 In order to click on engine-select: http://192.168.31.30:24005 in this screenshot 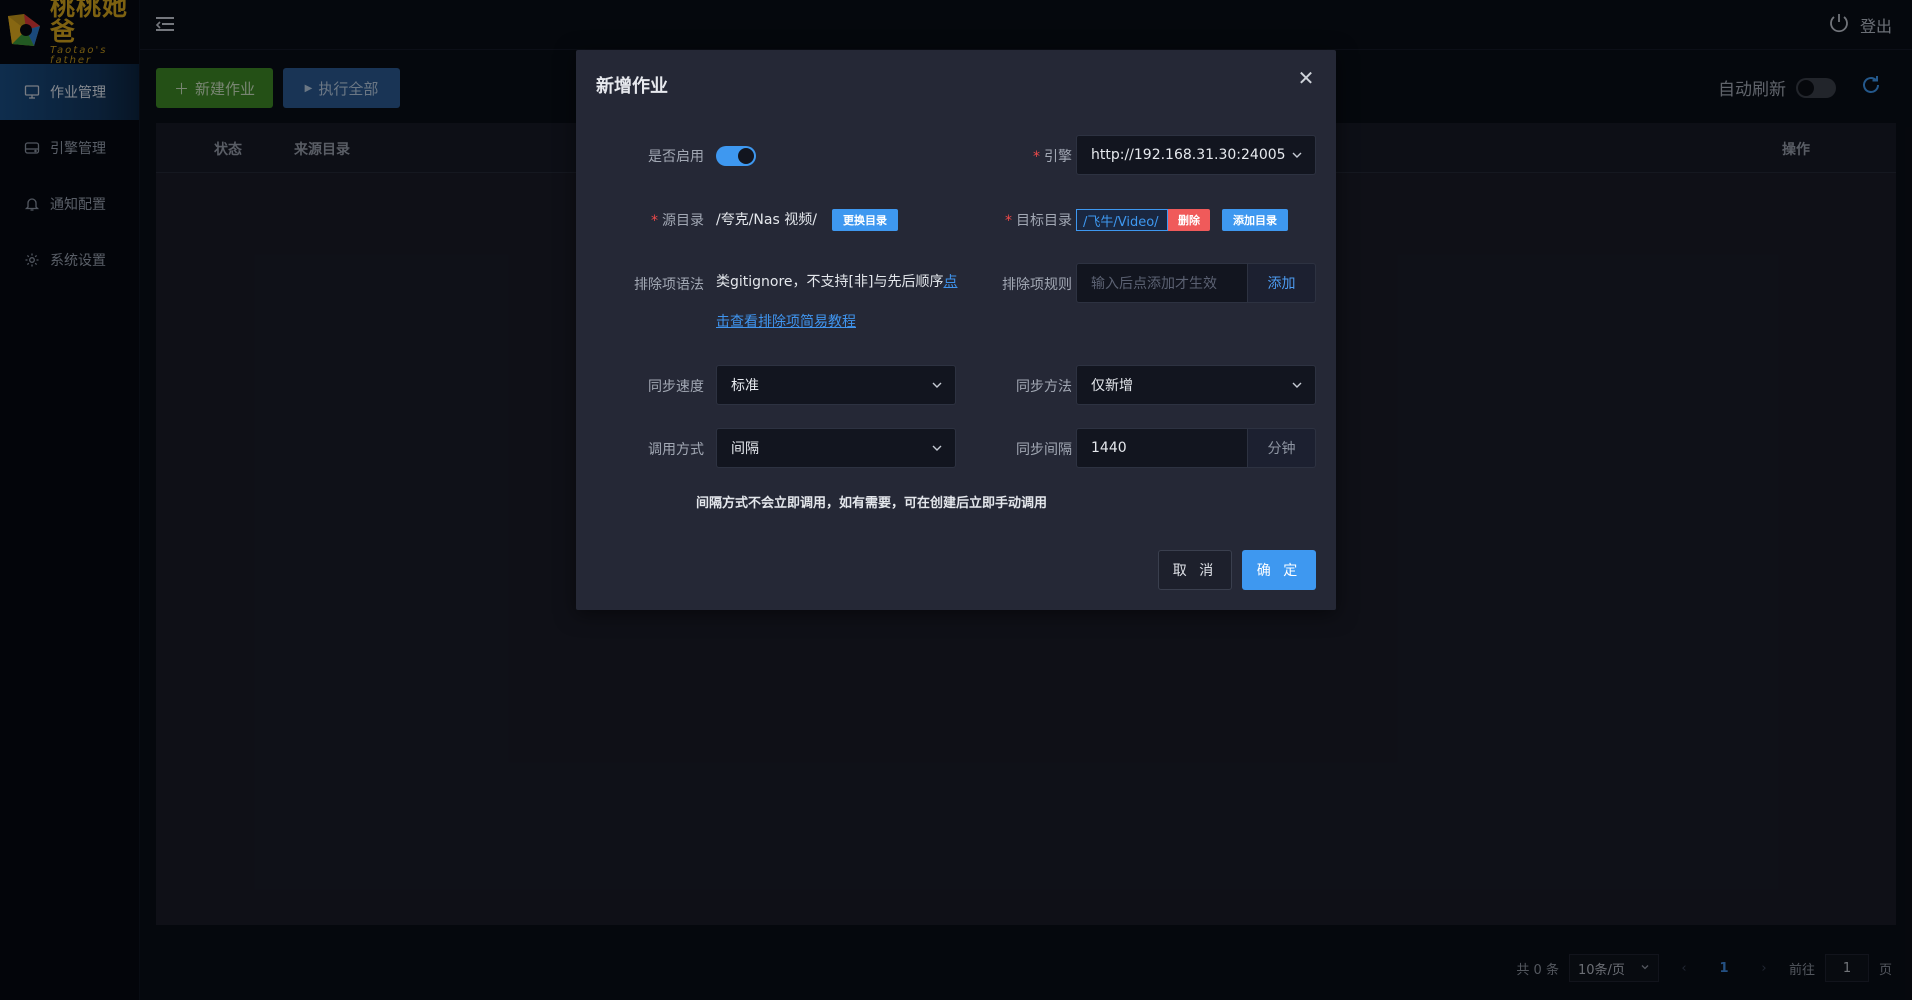, I will do `click(1196, 155)`.